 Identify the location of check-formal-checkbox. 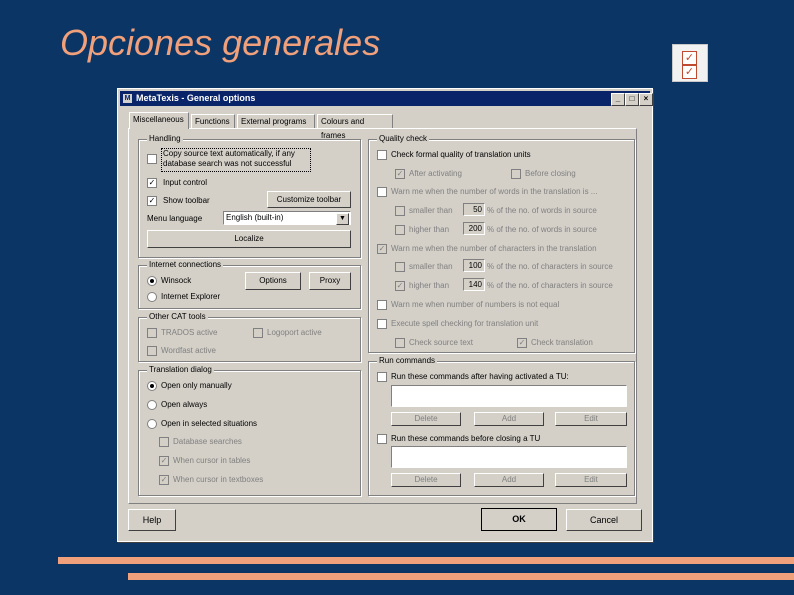
(382, 155).